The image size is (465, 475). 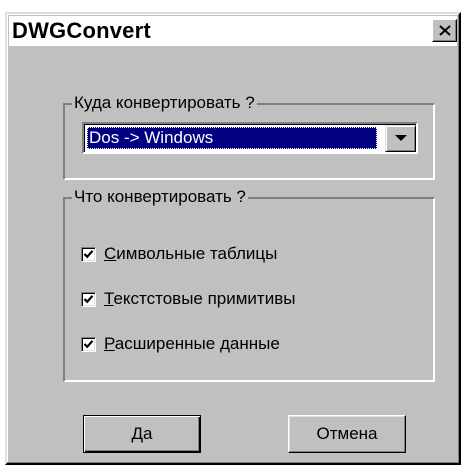 I want to click on symbol-tables-option: Символьные таблицы, so click(x=179, y=254).